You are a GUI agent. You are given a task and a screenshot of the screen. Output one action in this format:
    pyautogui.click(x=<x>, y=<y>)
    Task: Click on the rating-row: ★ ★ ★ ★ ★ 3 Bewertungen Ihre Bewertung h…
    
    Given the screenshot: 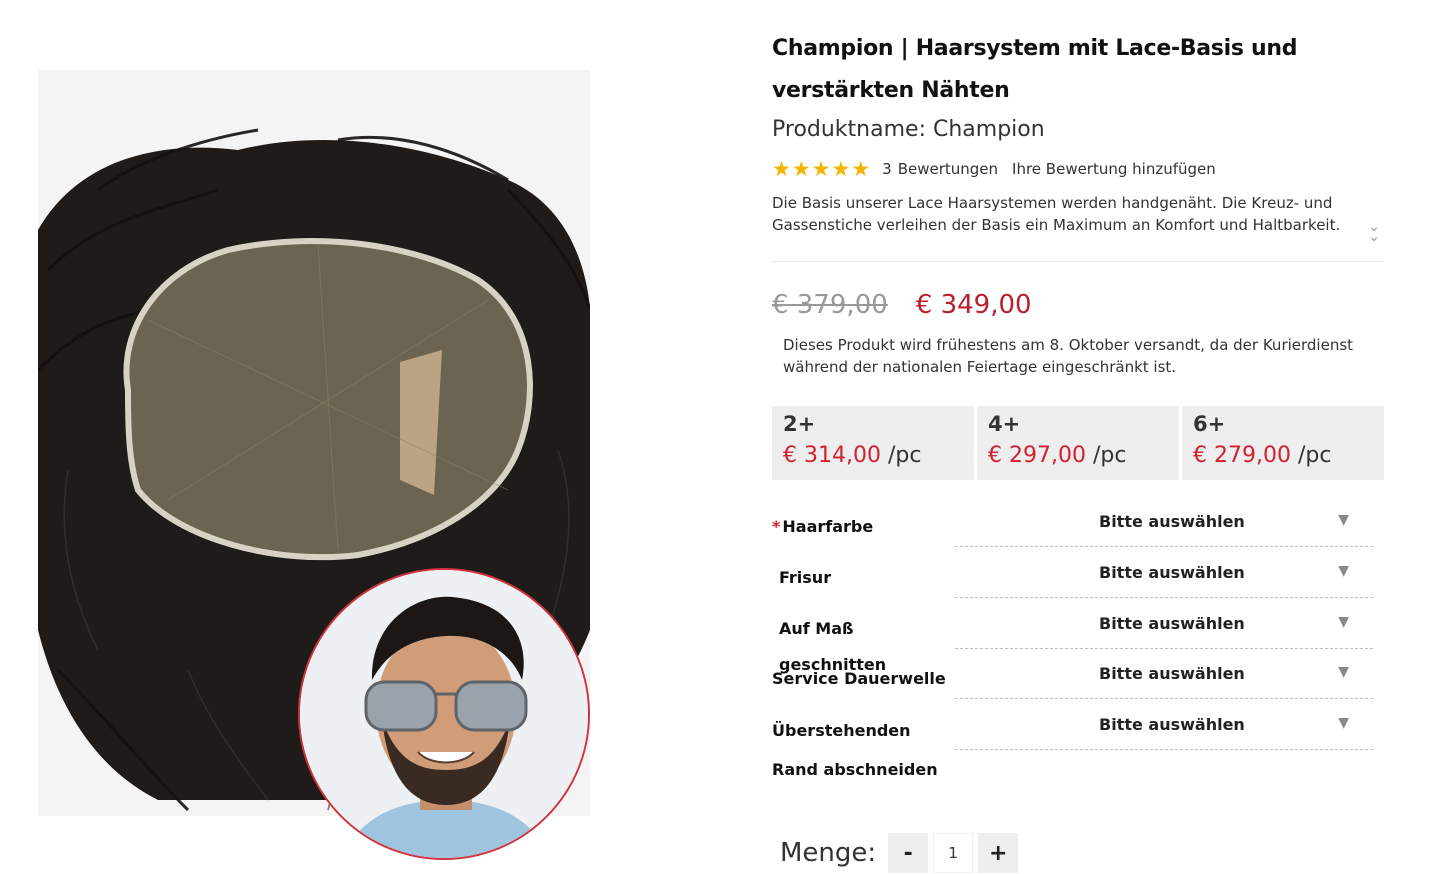 What is the action you would take?
    pyautogui.click(x=1078, y=169)
    